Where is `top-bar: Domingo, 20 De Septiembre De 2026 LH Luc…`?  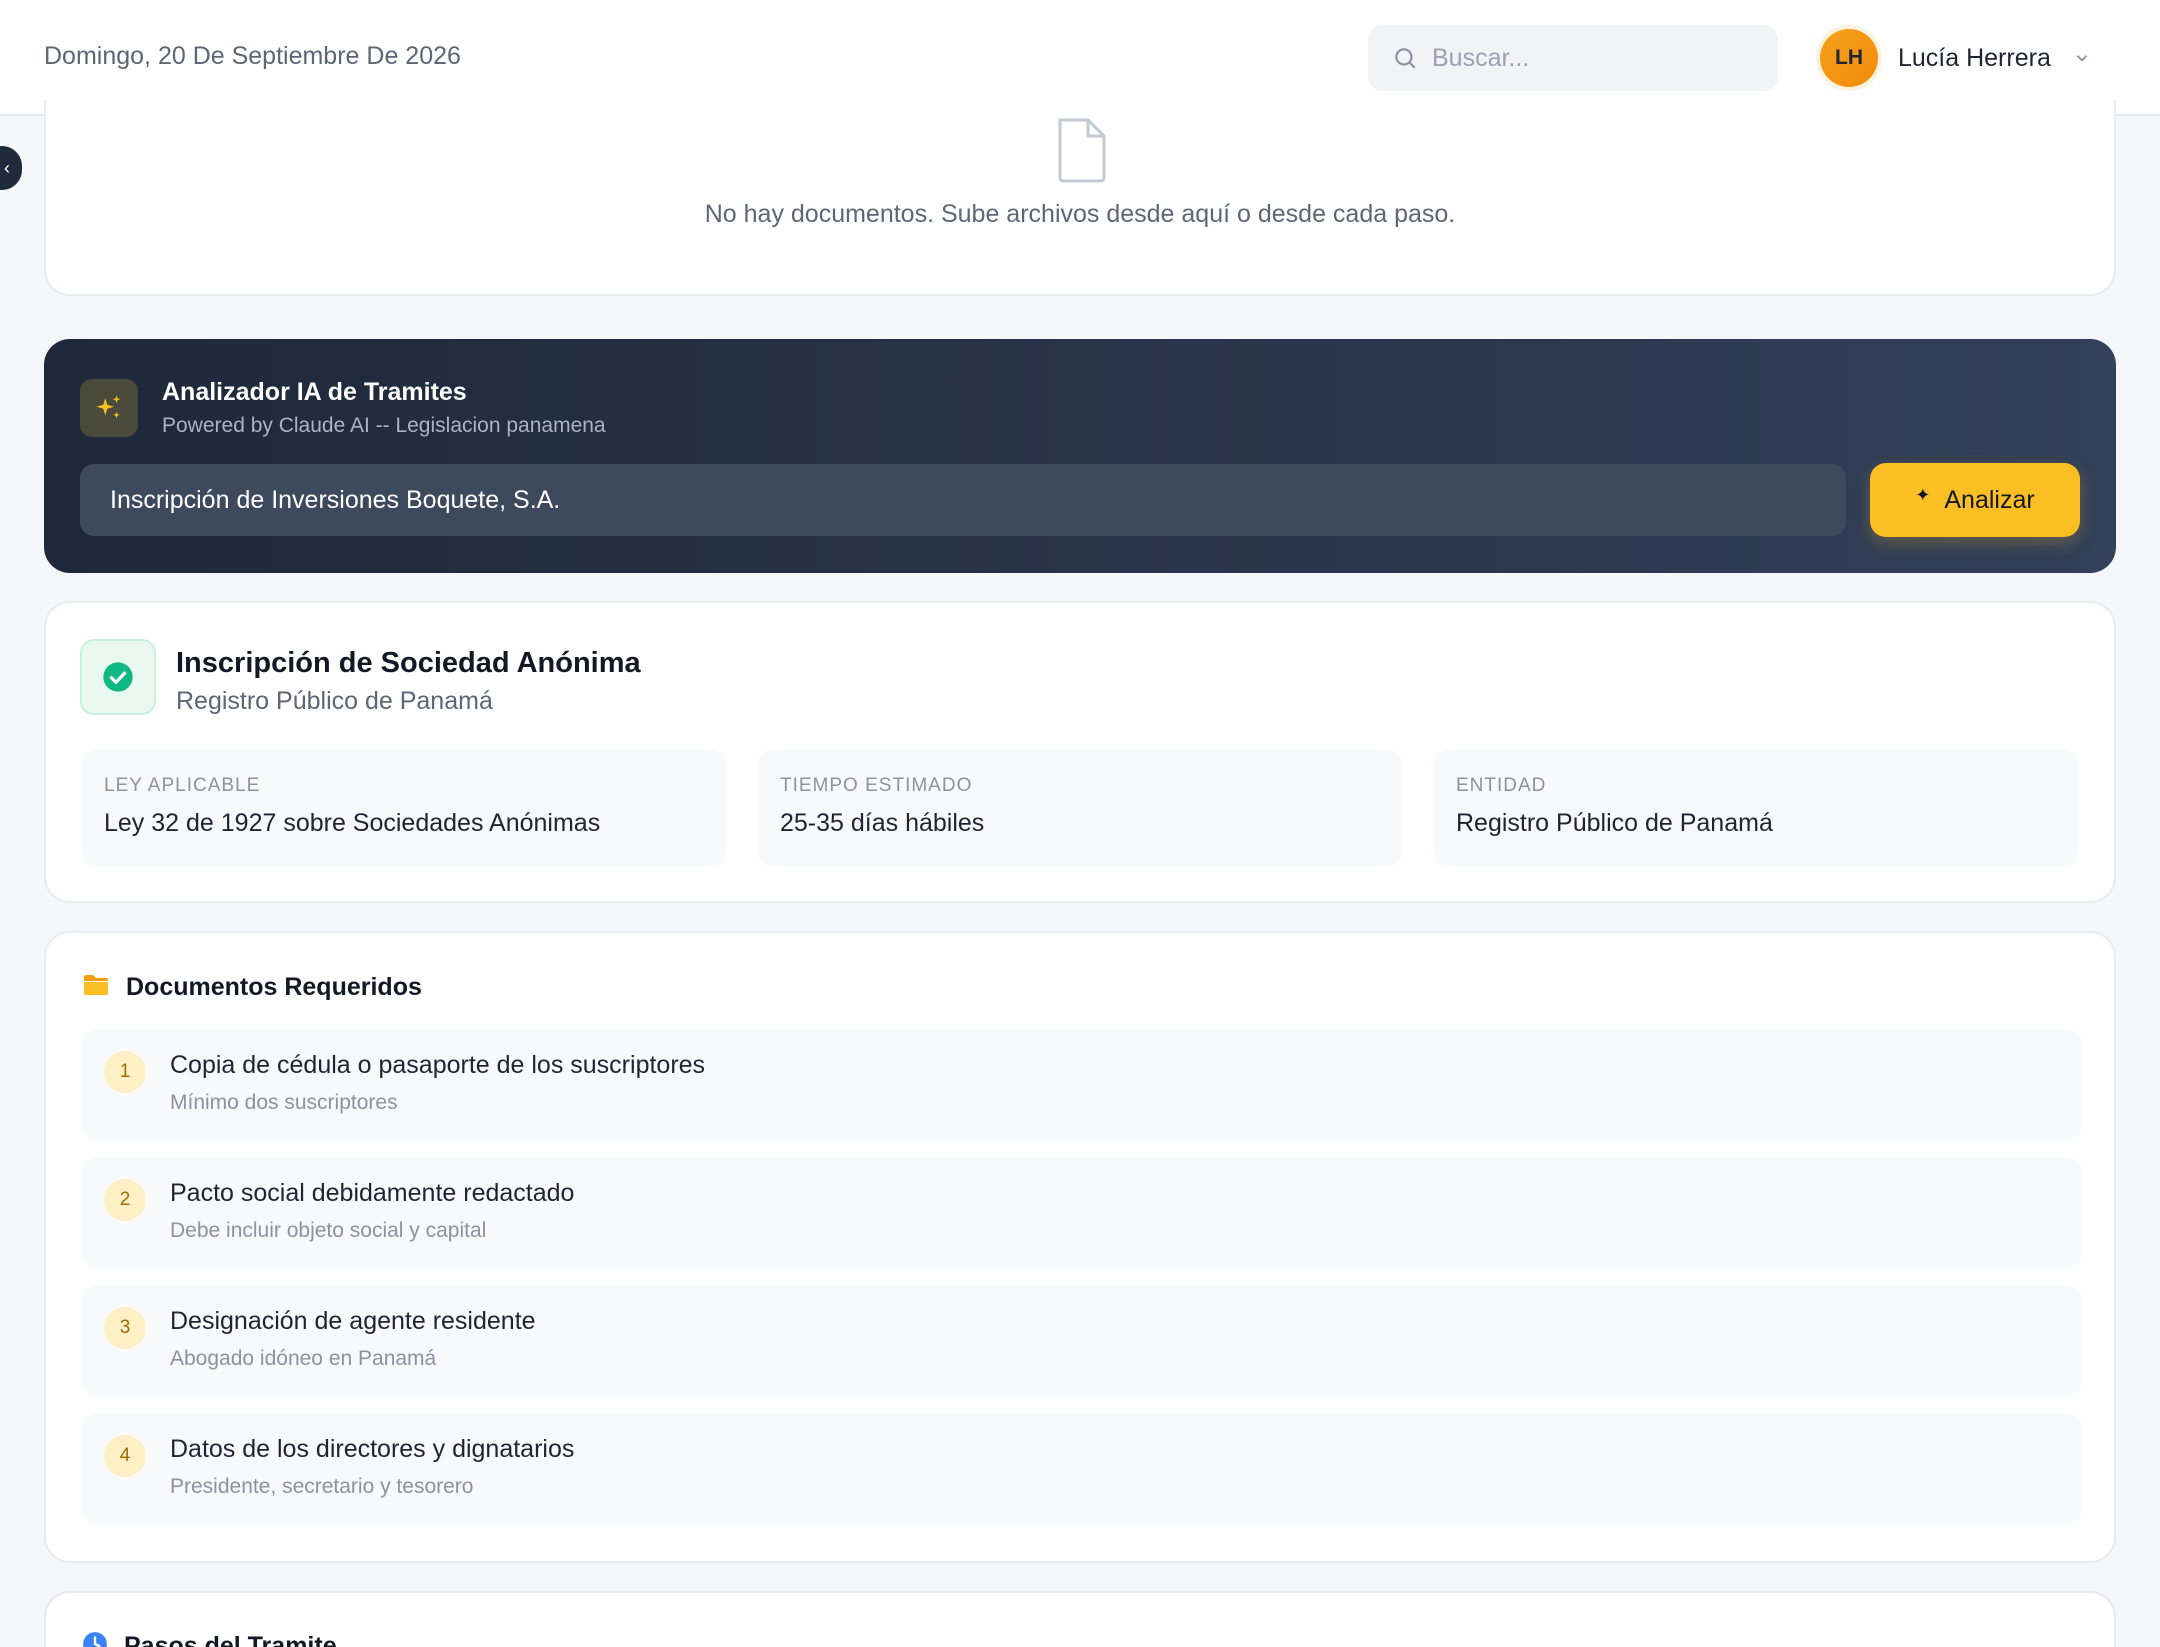 top-bar: Domingo, 20 De Septiembre De 2026 LH Luc… is located at coordinates (1080, 58).